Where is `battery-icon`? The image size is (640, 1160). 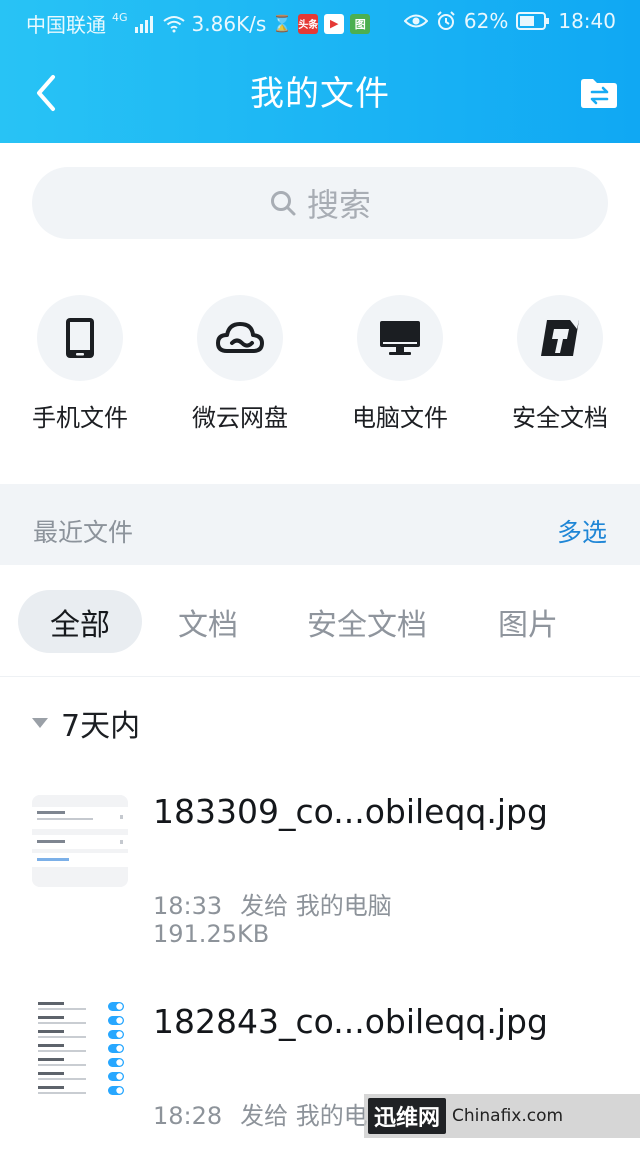 battery-icon is located at coordinates (533, 21).